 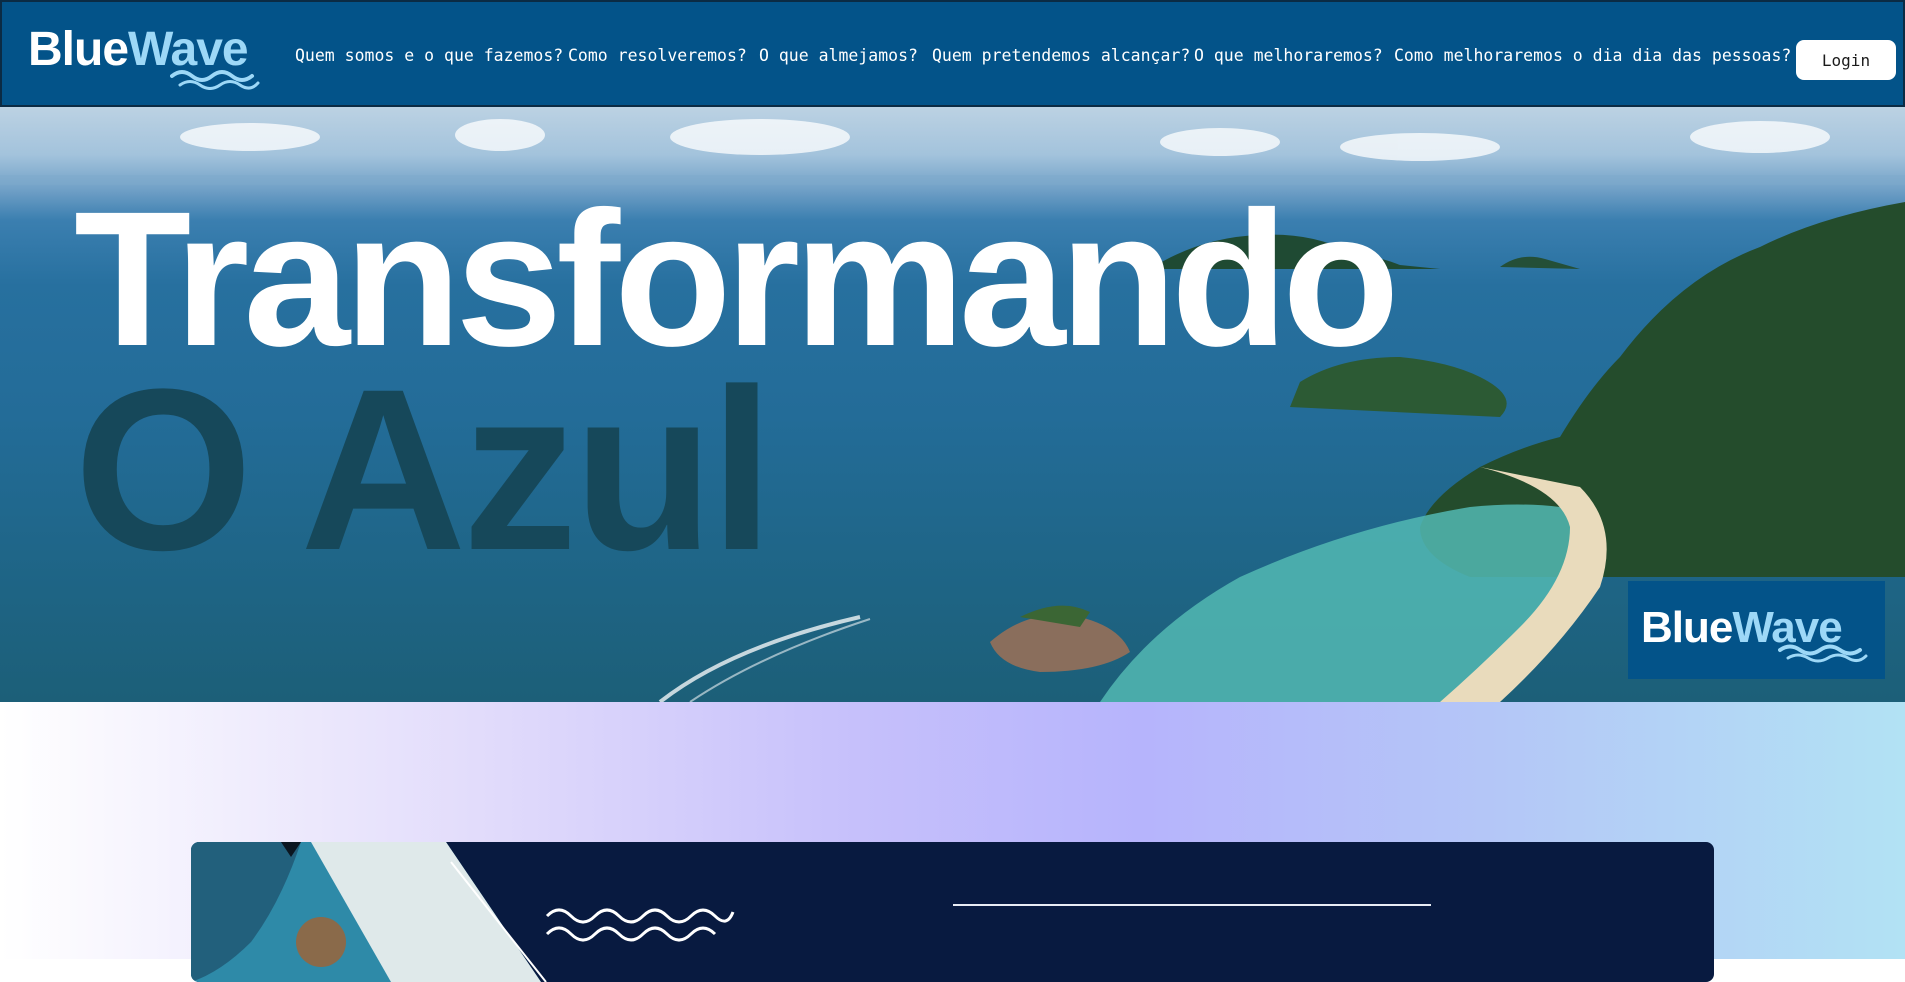 I want to click on nav-link-quem-somos: Quem somos e o que fazemos?, so click(x=429, y=55).